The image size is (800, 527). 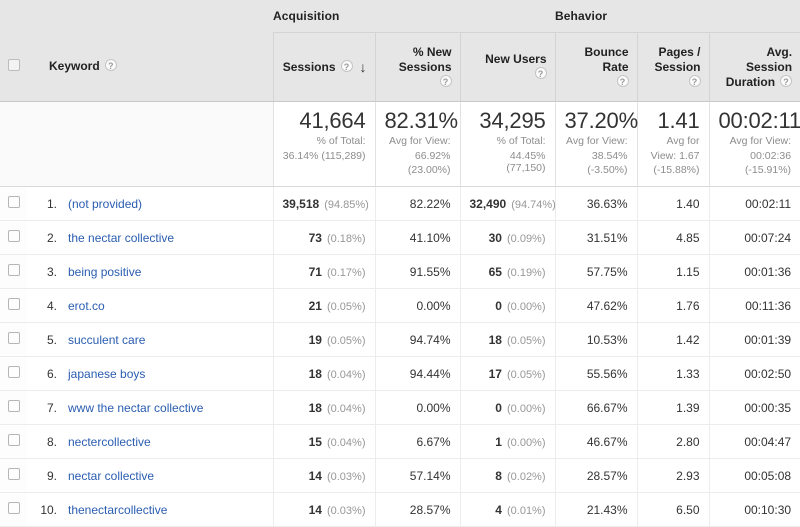 I want to click on sessions-value: 21, so click(x=315, y=305).